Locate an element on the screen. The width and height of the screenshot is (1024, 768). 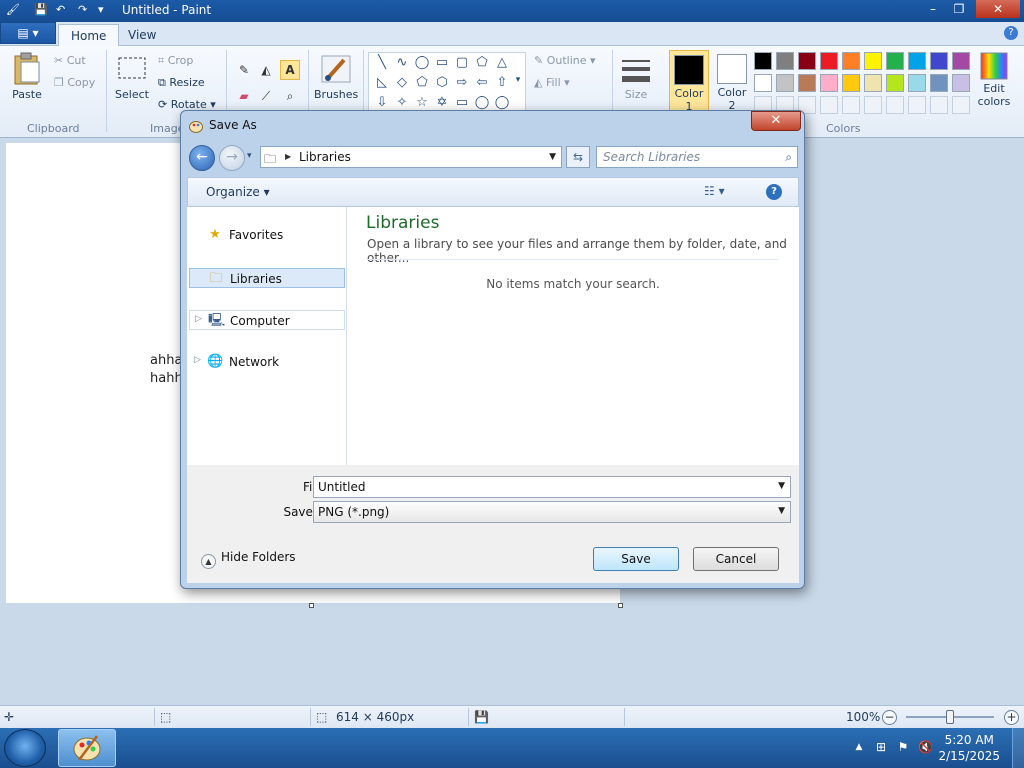
paint-menu-button: ▤ ▾ is located at coordinates (28, 33).